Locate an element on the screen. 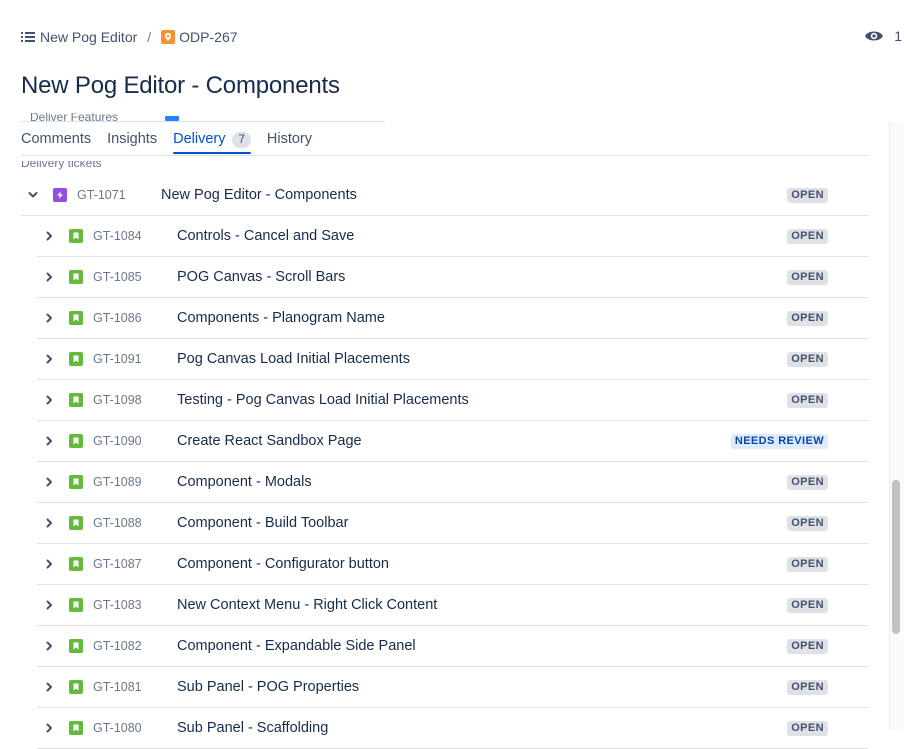  ticket-summary: Component - Expandable Side Panel is located at coordinates (296, 646).